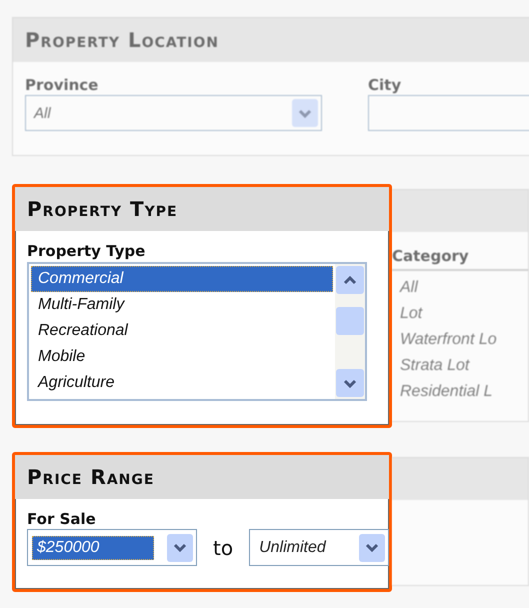 This screenshot has width=529, height=608. Describe the element at coordinates (86, 251) in the screenshot. I see `field-label: Property Type` at that location.